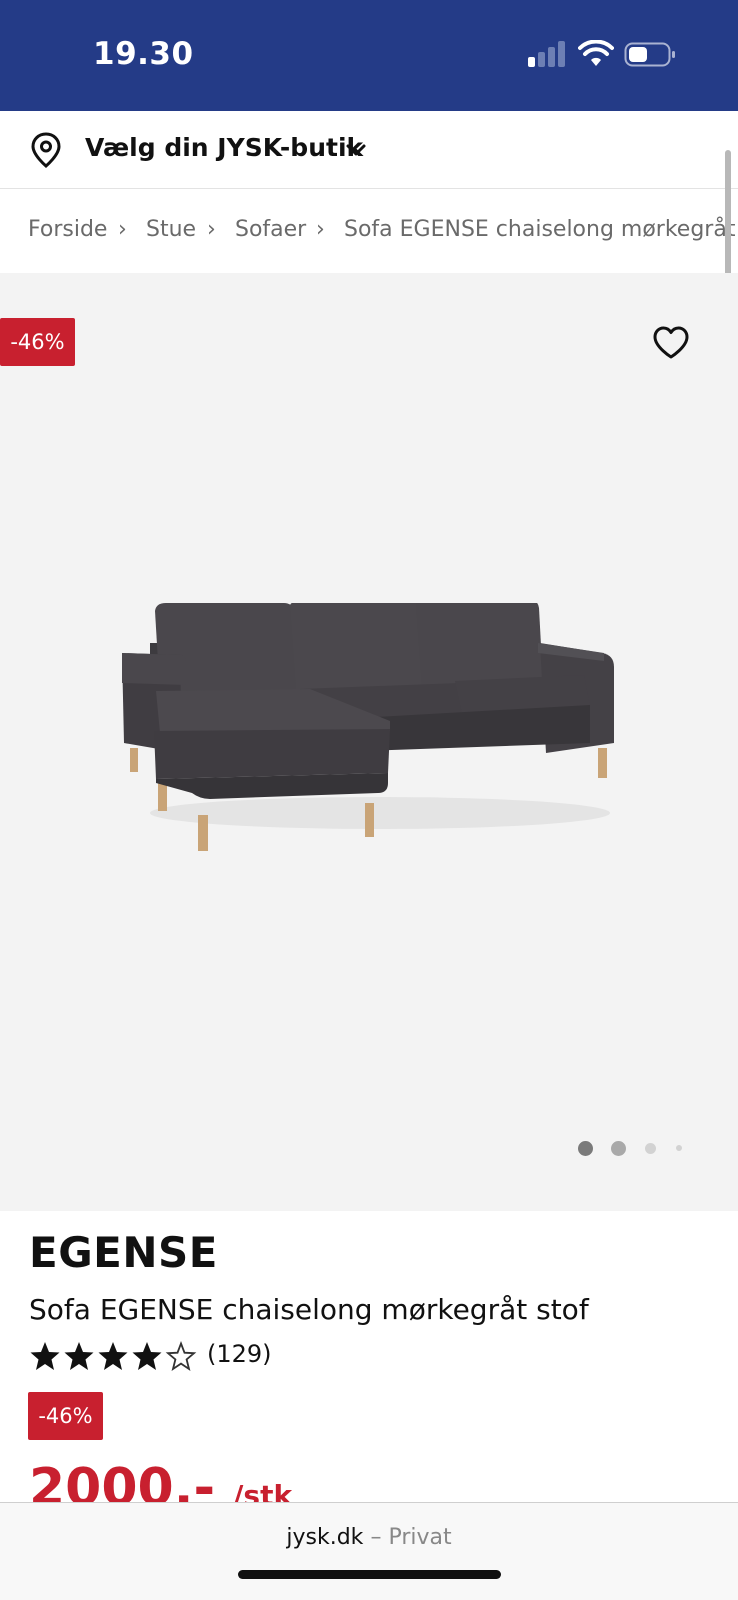 The image size is (738, 1600). I want to click on battery-icon, so click(649, 54).